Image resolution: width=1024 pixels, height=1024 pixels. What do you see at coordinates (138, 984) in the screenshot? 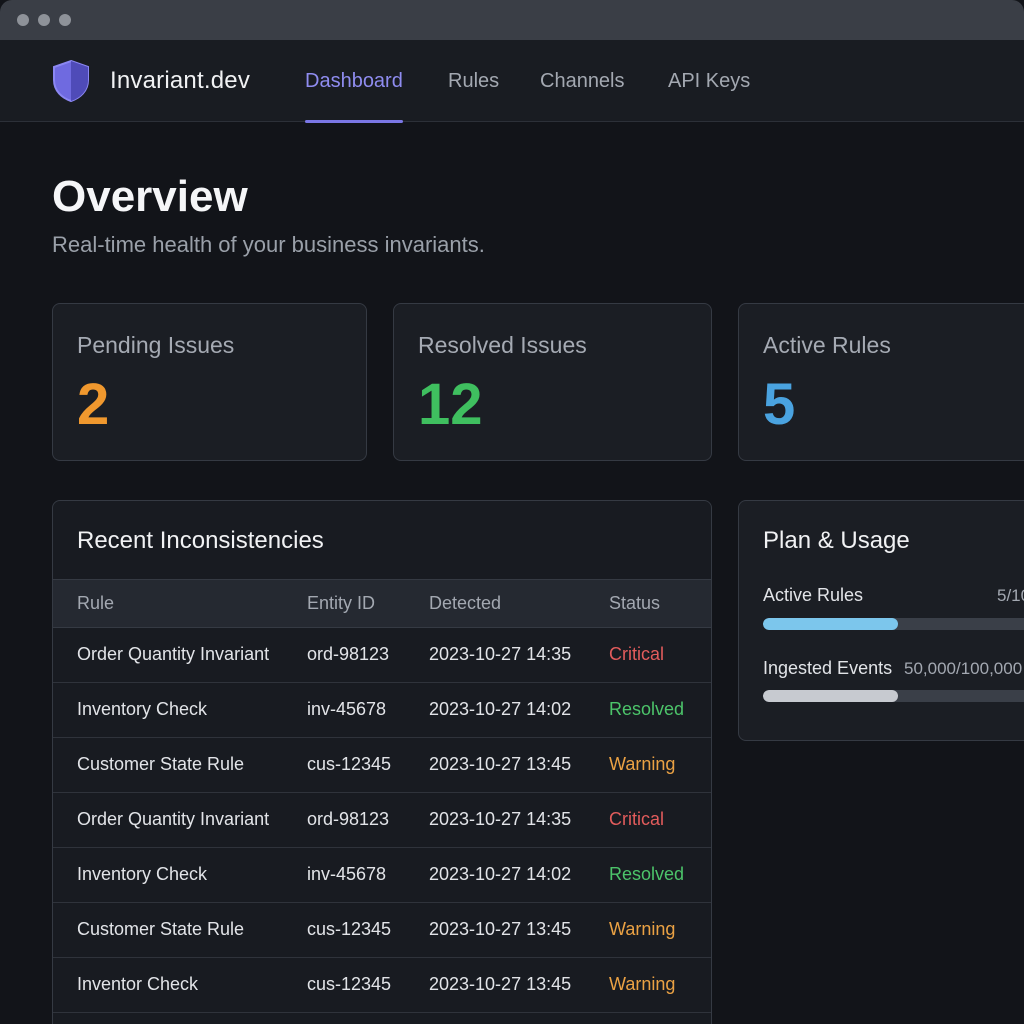
I see `cell-rule: Inventor Check` at bounding box center [138, 984].